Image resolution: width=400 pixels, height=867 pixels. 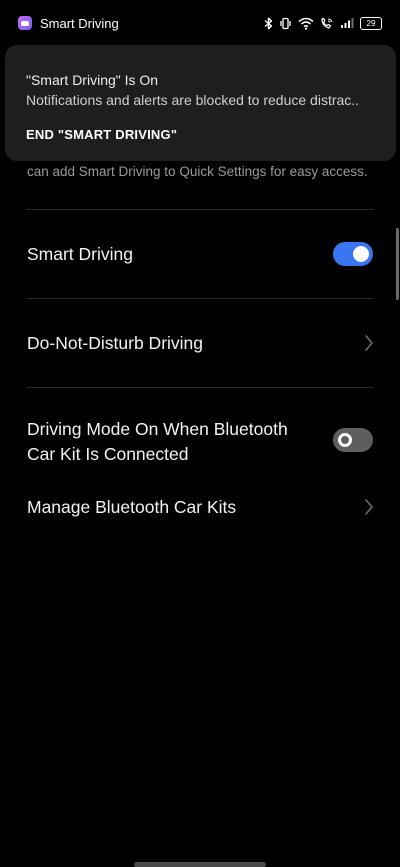 I want to click on status-icons: 29, so click(x=323, y=23).